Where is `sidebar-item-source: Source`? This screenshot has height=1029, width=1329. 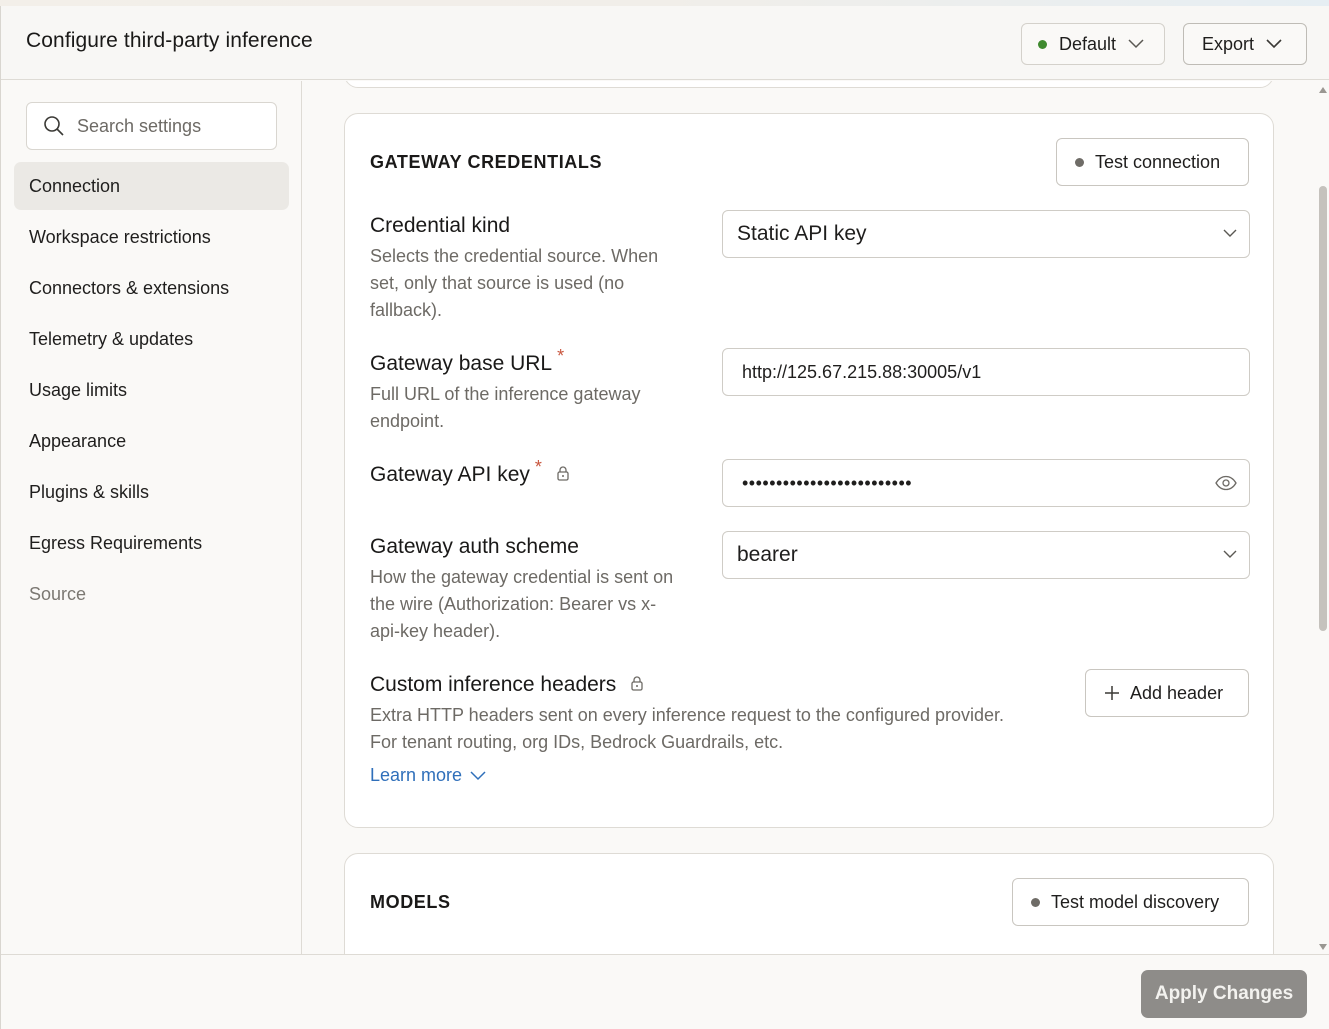 sidebar-item-source: Source is located at coordinates (151, 594).